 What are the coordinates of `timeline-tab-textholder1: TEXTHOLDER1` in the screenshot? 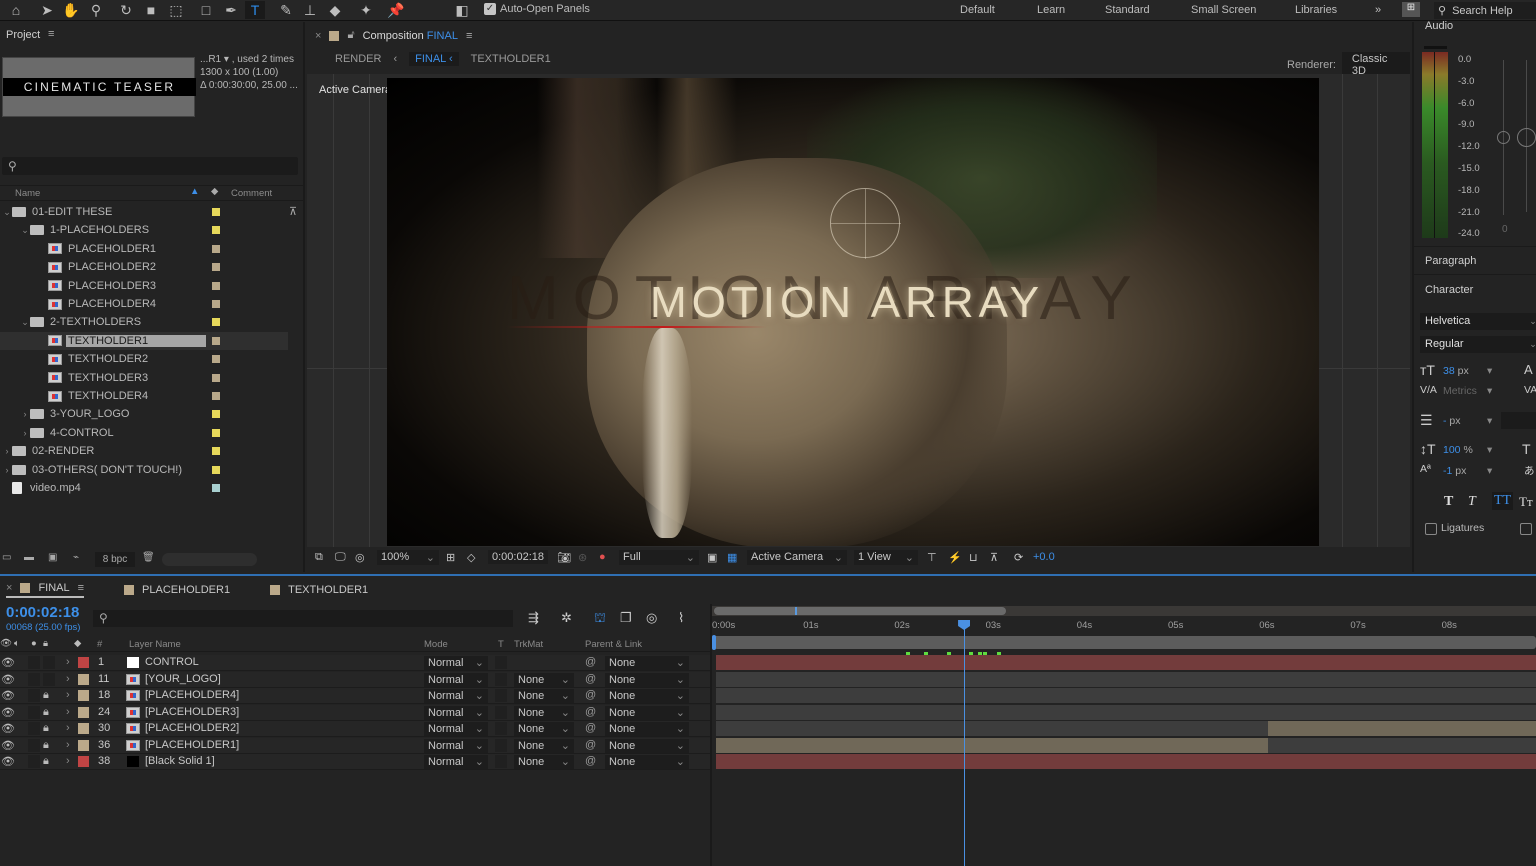 It's located at (319, 590).